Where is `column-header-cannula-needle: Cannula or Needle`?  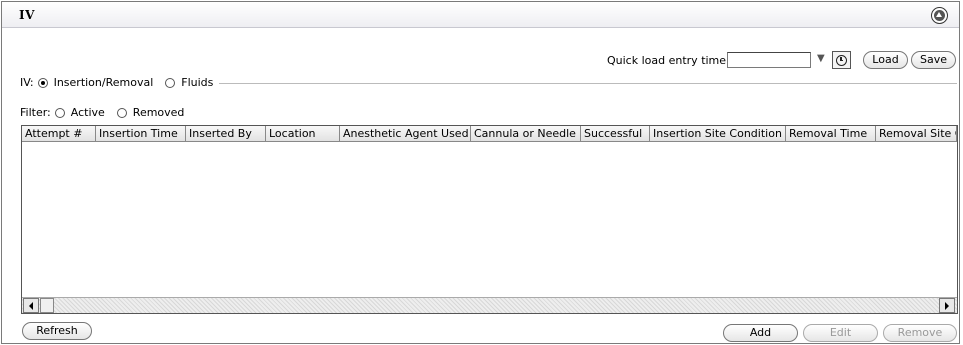
column-header-cannula-needle: Cannula or Needle is located at coordinates (526, 134).